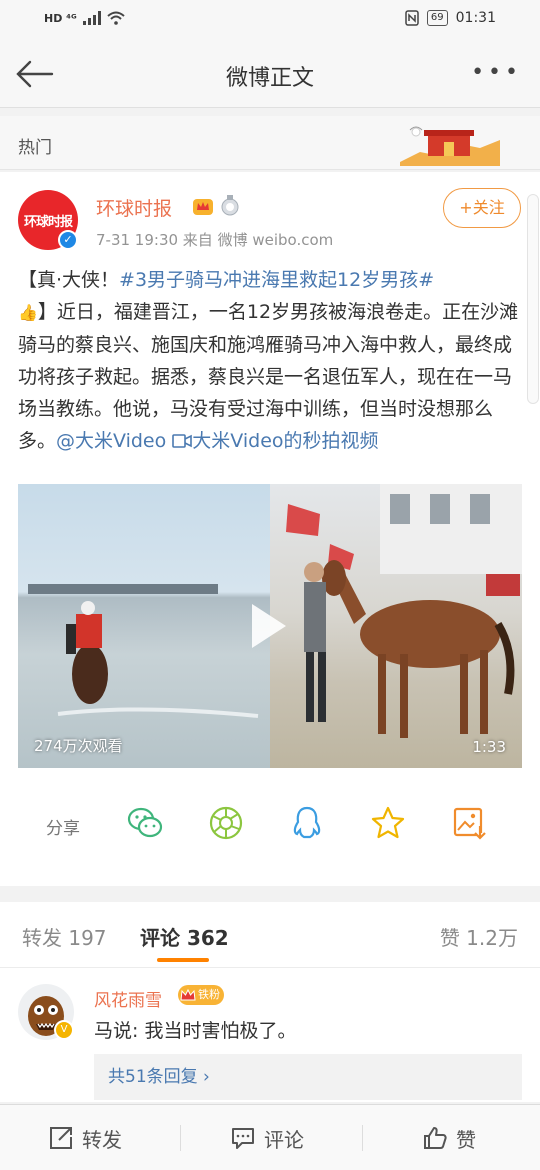 This screenshot has height=1170, width=540. Describe the element at coordinates (469, 823) in the screenshot. I see `save-image-icon` at that location.